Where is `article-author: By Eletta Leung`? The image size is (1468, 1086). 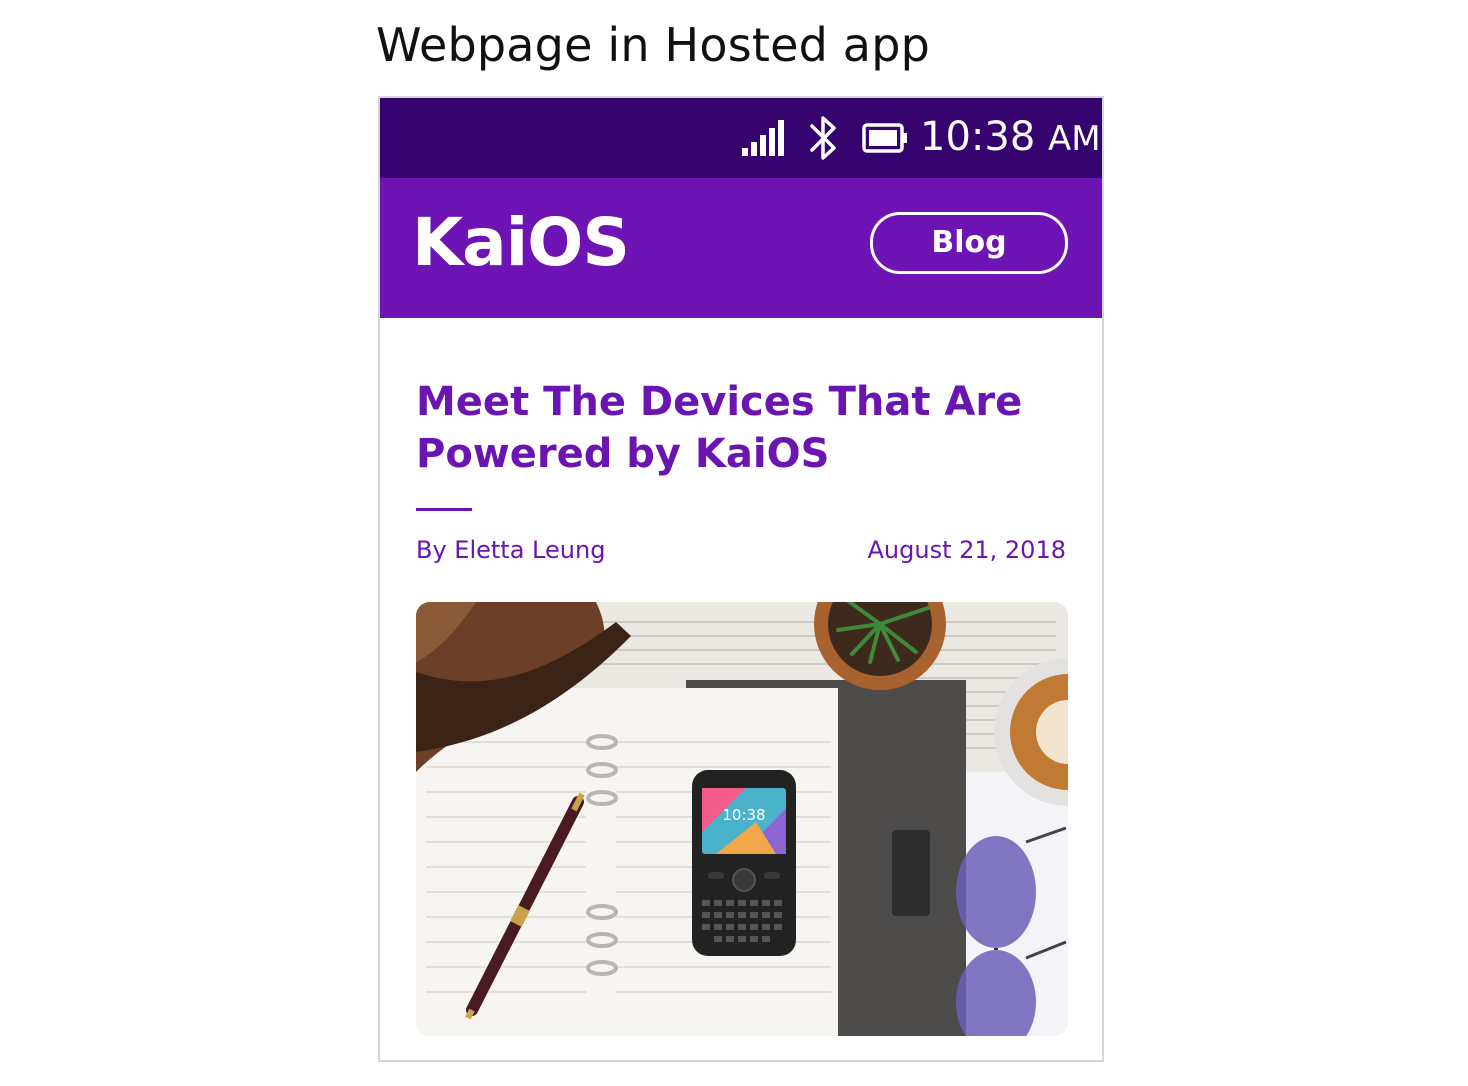 article-author: By Eletta Leung is located at coordinates (511, 550).